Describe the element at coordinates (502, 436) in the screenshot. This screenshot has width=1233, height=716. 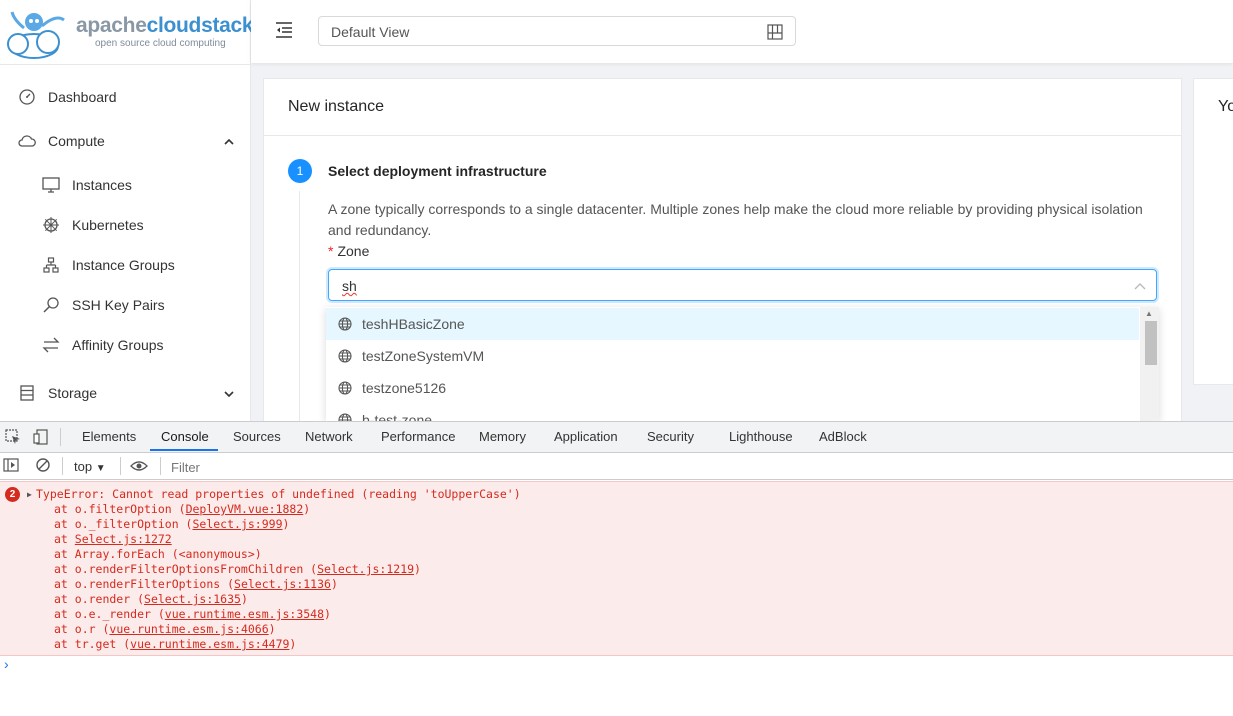
I see `tab-memory: Memory` at that location.